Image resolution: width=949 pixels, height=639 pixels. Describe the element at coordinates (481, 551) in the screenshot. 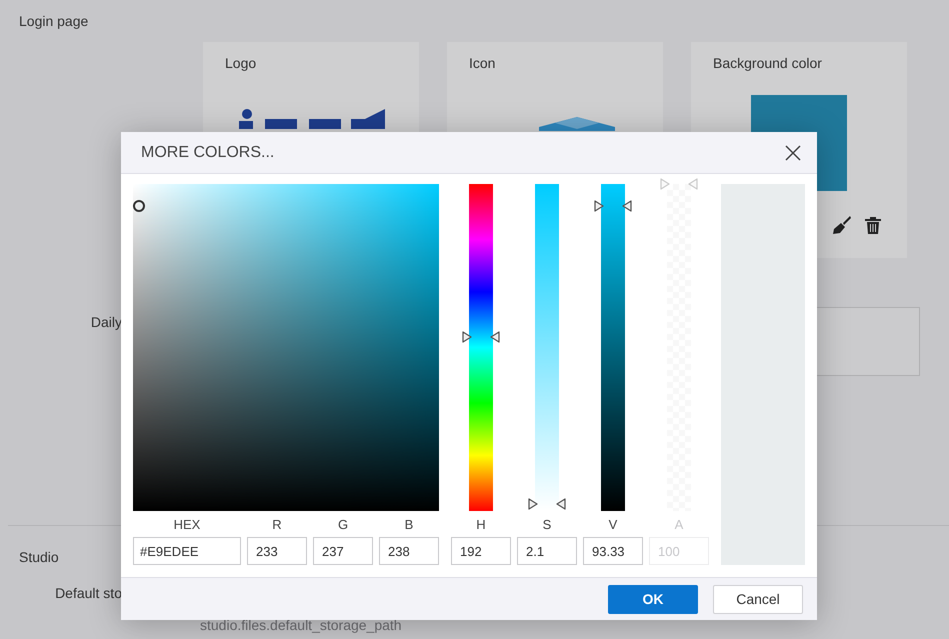

I see `channel-field: 192` at that location.